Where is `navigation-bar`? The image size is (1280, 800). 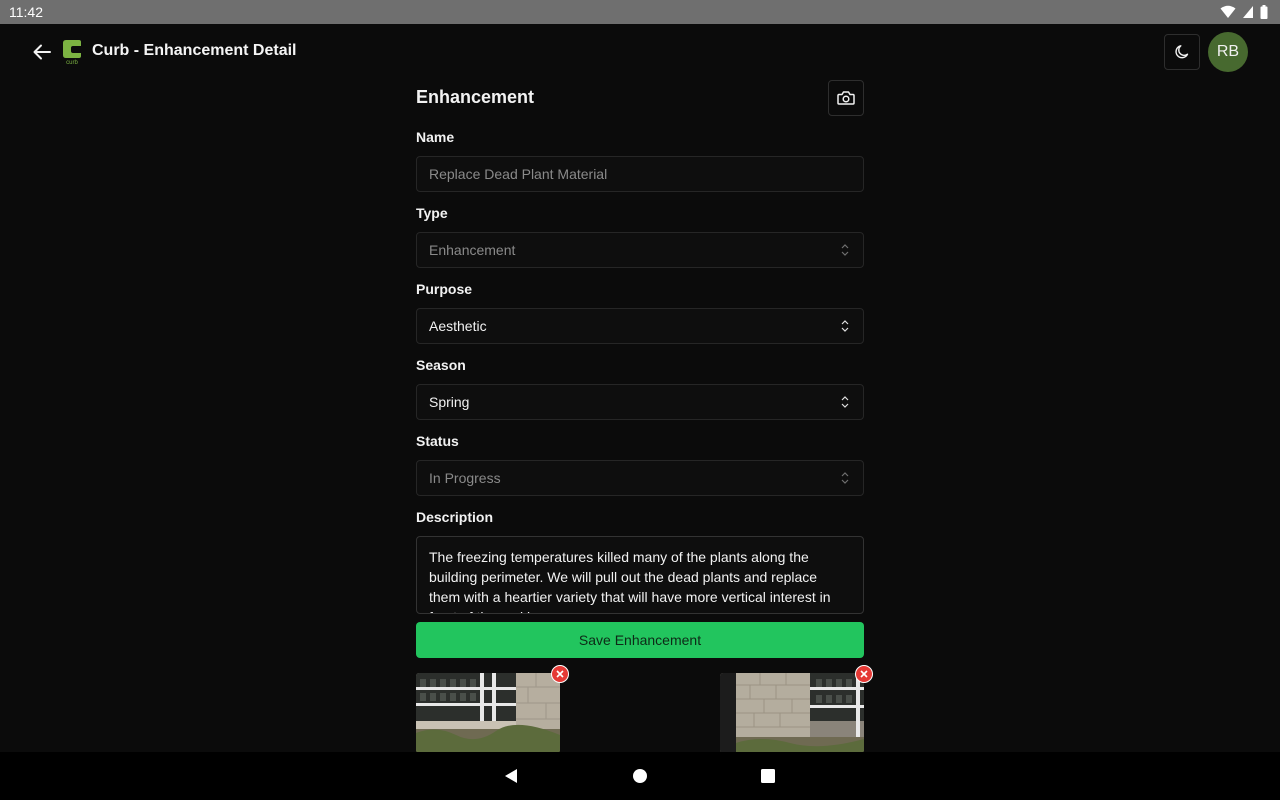
navigation-bar is located at coordinates (640, 776).